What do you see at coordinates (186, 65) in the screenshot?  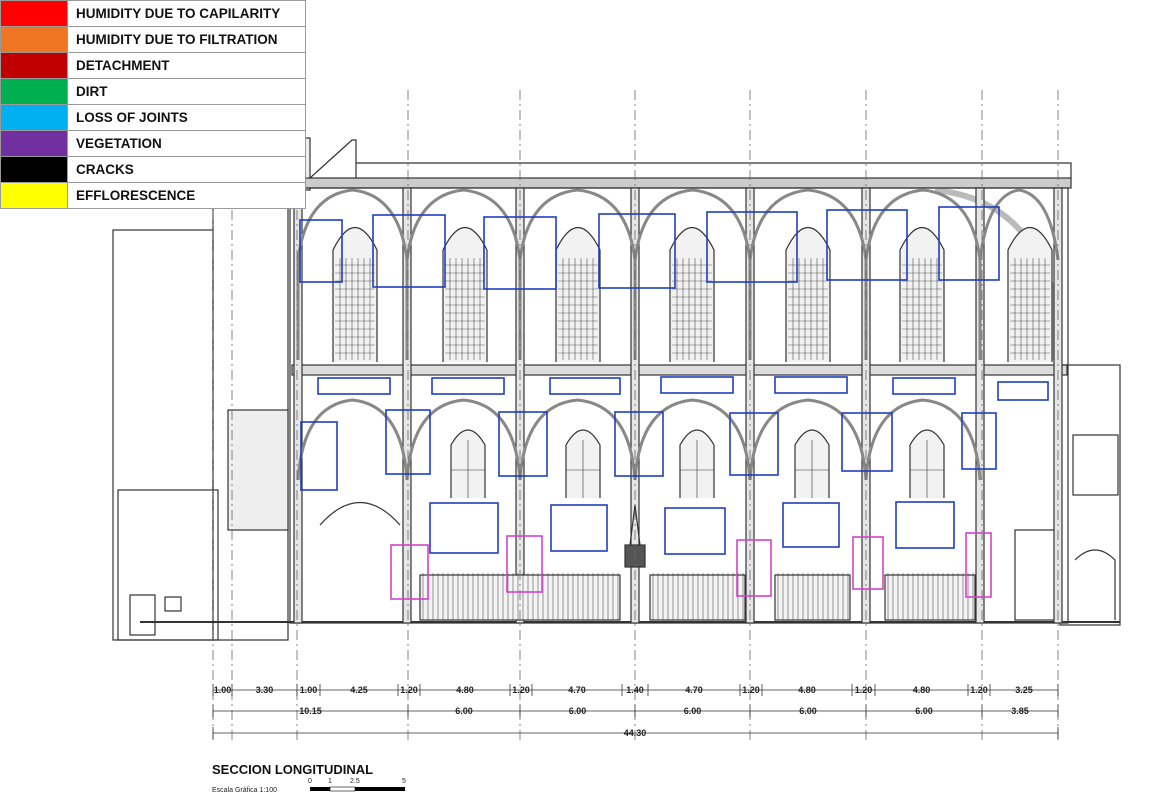 I see `legend-label: DETACHMENT` at bounding box center [186, 65].